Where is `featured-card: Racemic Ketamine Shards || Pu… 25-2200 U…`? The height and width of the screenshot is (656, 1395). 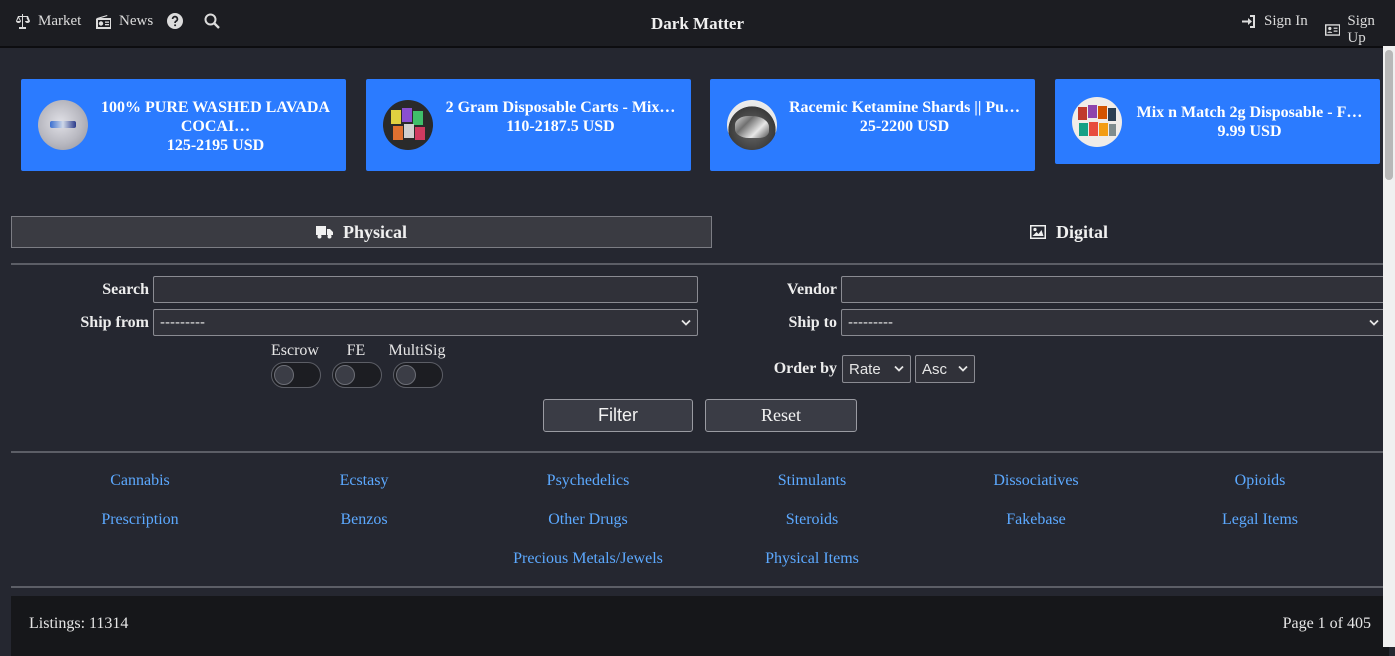 featured-card: Racemic Ketamine Shards || Pu… 25-2200 U… is located at coordinates (872, 125).